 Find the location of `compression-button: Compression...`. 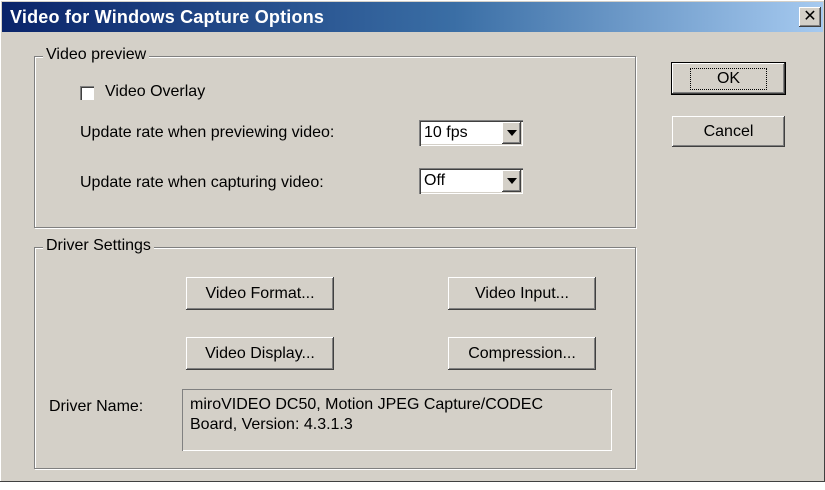

compression-button: Compression... is located at coordinates (522, 353).